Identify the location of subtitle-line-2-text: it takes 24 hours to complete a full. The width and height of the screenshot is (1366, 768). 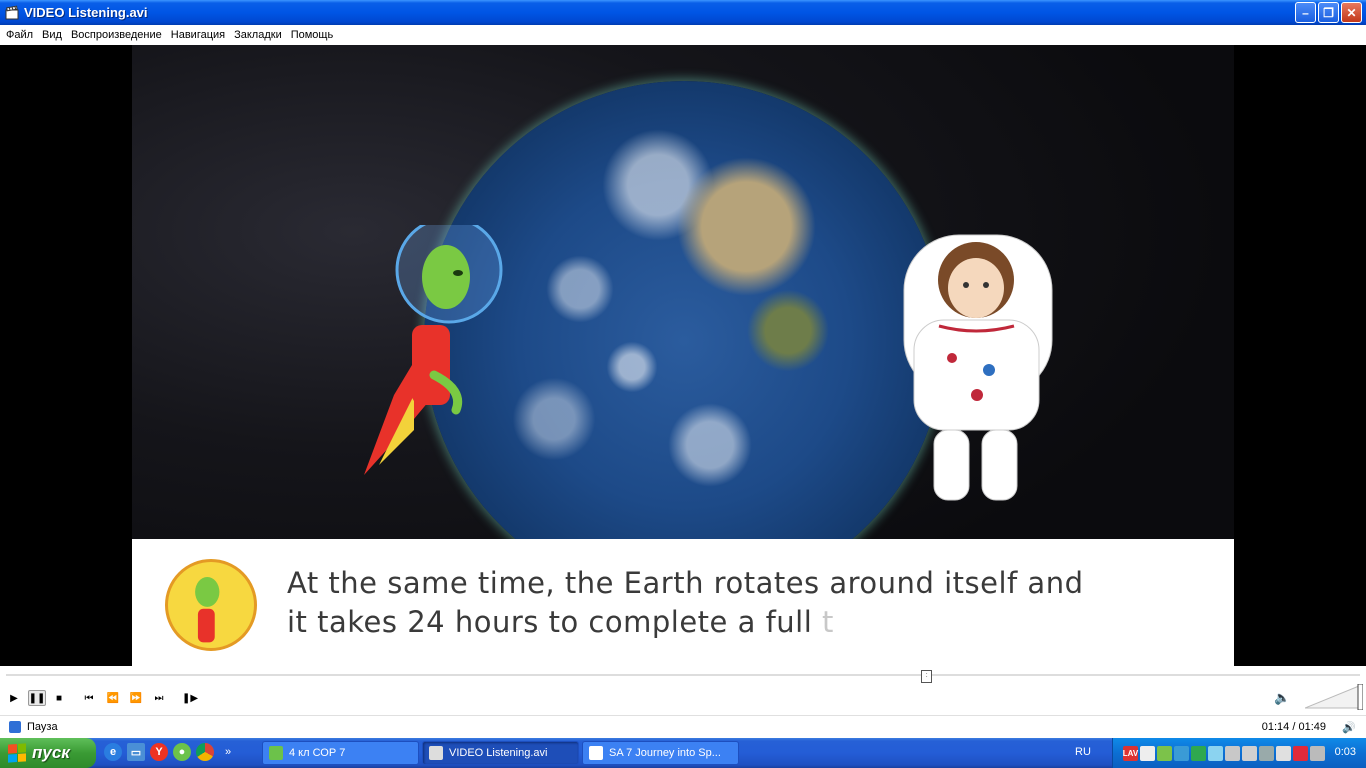
(555, 622).